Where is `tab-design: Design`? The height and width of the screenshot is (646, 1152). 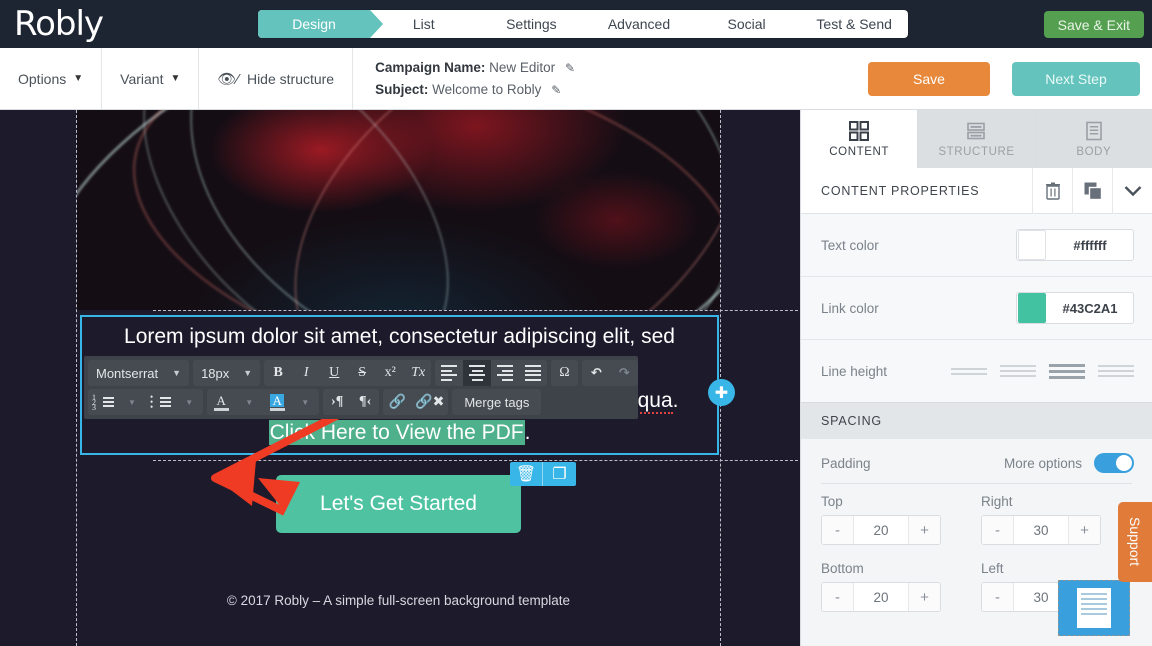
tab-design: Design is located at coordinates (320, 24).